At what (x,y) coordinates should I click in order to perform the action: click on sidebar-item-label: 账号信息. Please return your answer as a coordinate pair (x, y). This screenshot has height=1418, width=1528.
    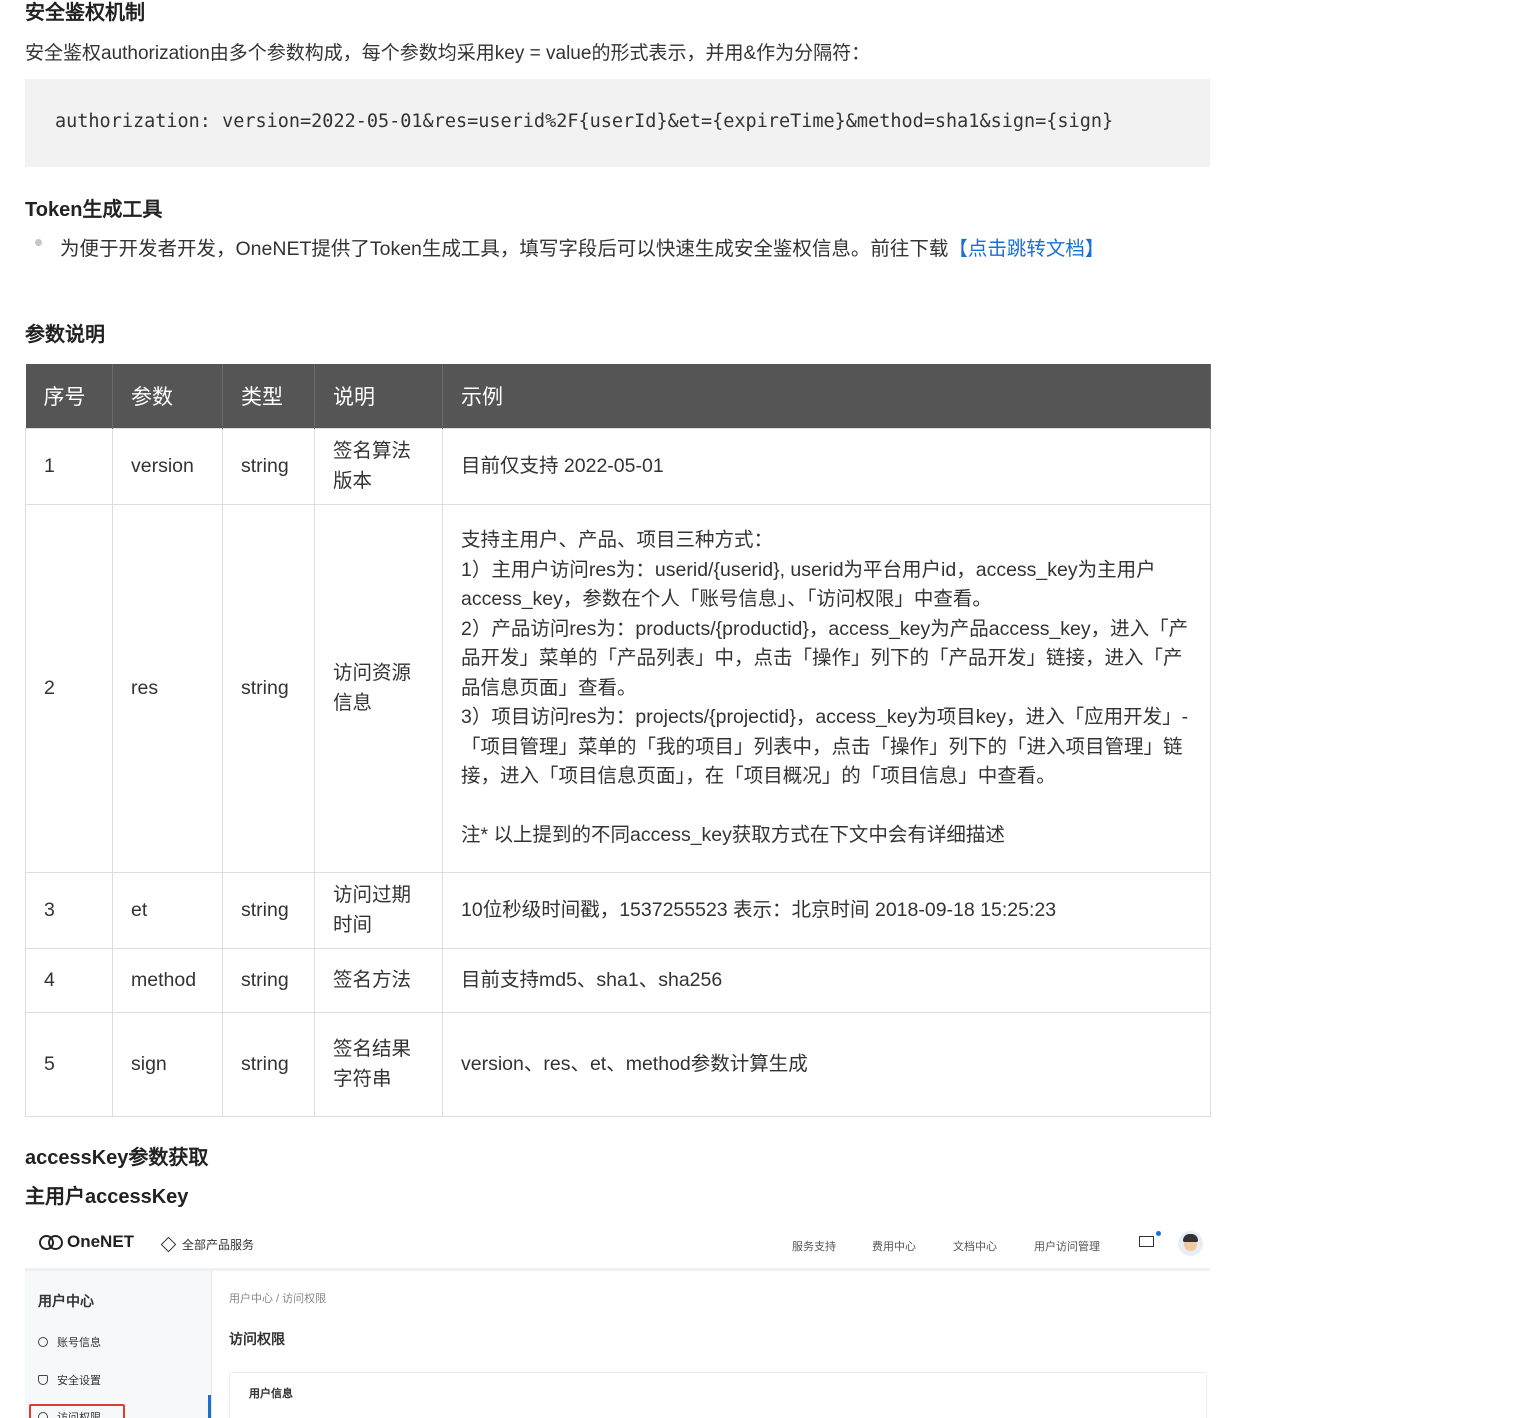
    Looking at the image, I should click on (79, 1343).